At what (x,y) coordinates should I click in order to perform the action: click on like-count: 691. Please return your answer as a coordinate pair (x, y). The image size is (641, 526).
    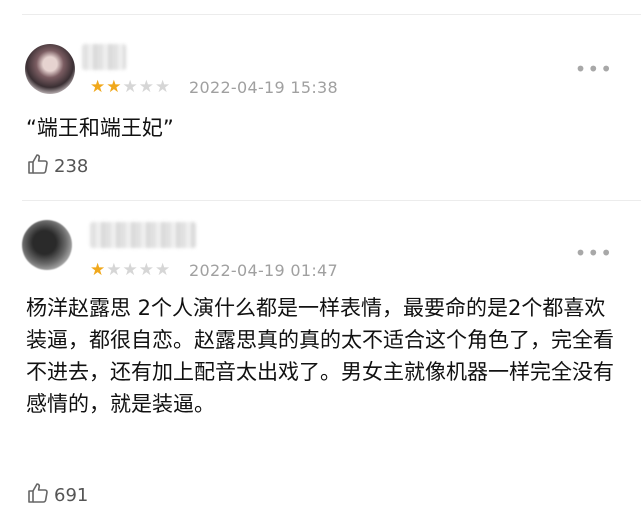
    Looking at the image, I should click on (71, 495).